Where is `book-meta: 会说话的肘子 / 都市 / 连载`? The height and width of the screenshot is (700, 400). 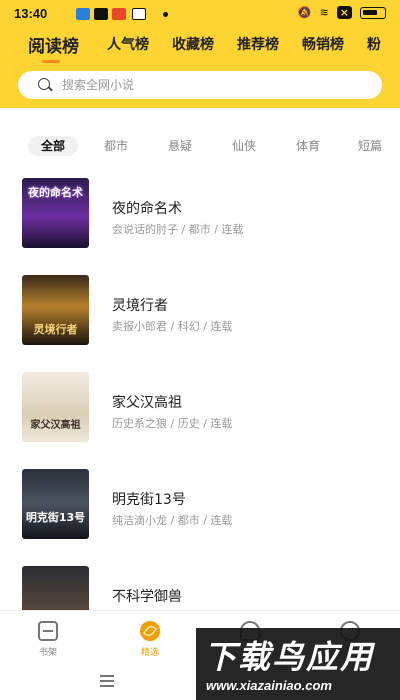
book-meta: 会说话的肘子 / 都市 / 连载 is located at coordinates (178, 229).